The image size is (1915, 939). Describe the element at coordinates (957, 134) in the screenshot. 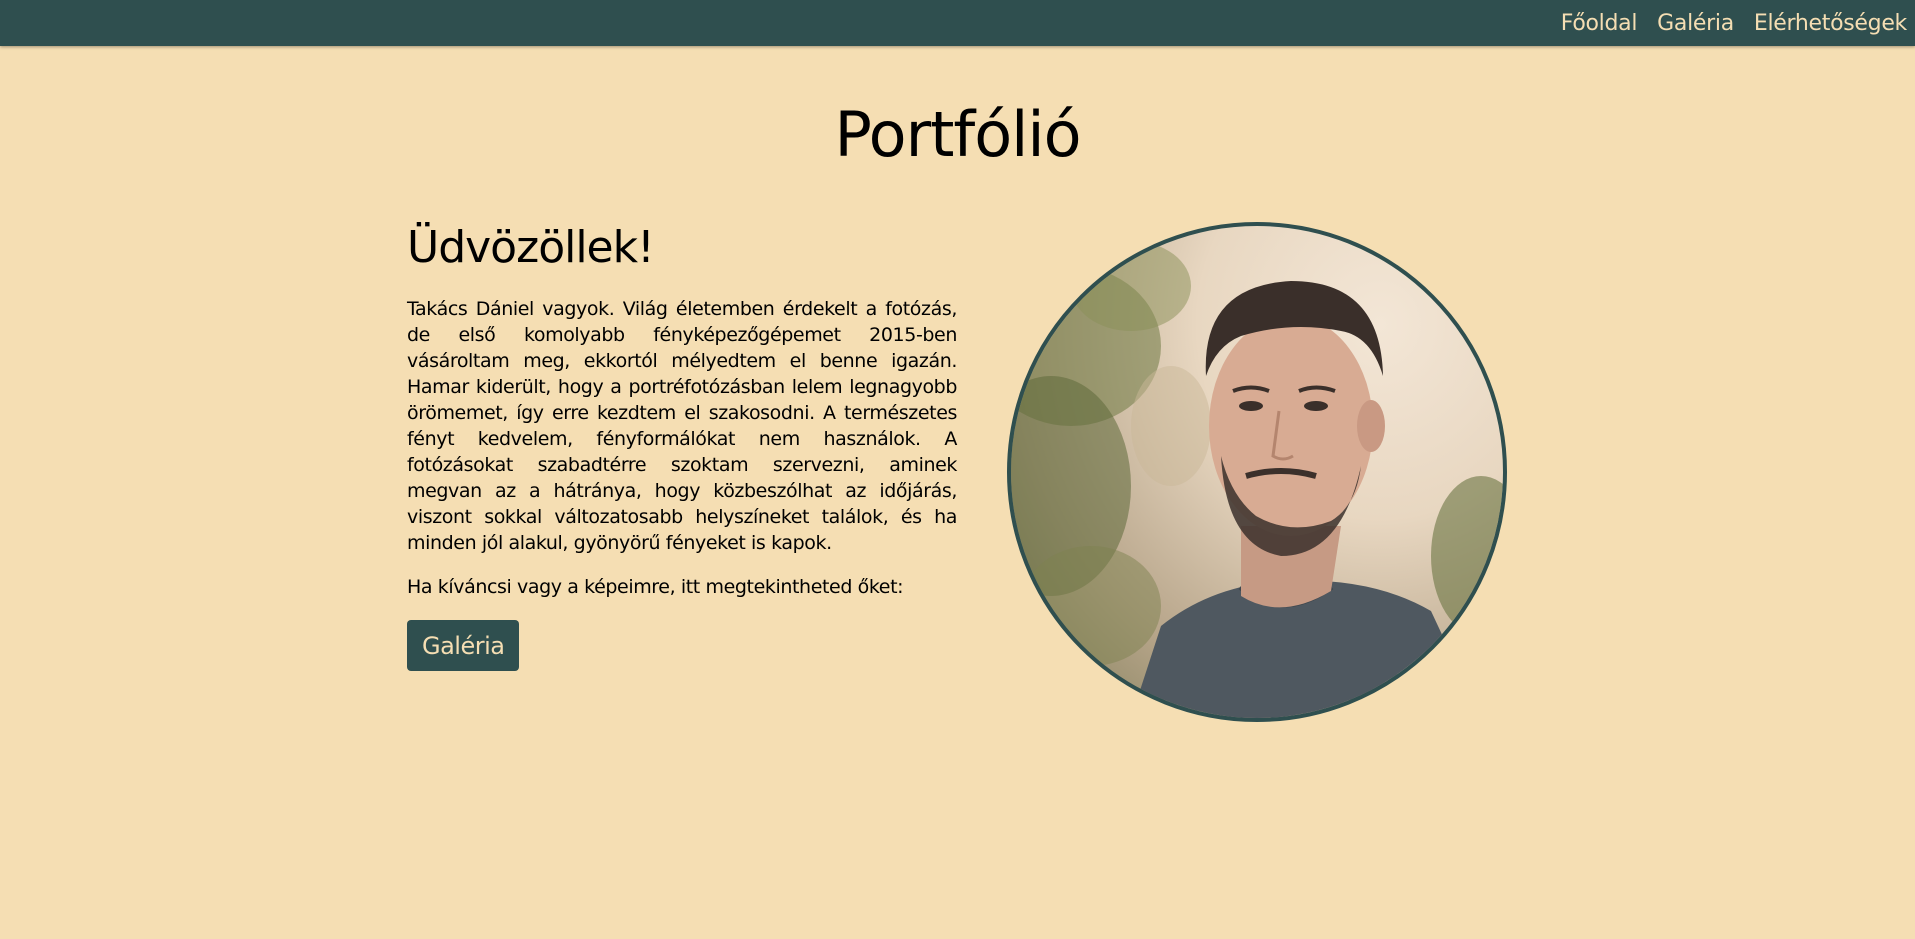

I see `page-title: Portfólió` at that location.